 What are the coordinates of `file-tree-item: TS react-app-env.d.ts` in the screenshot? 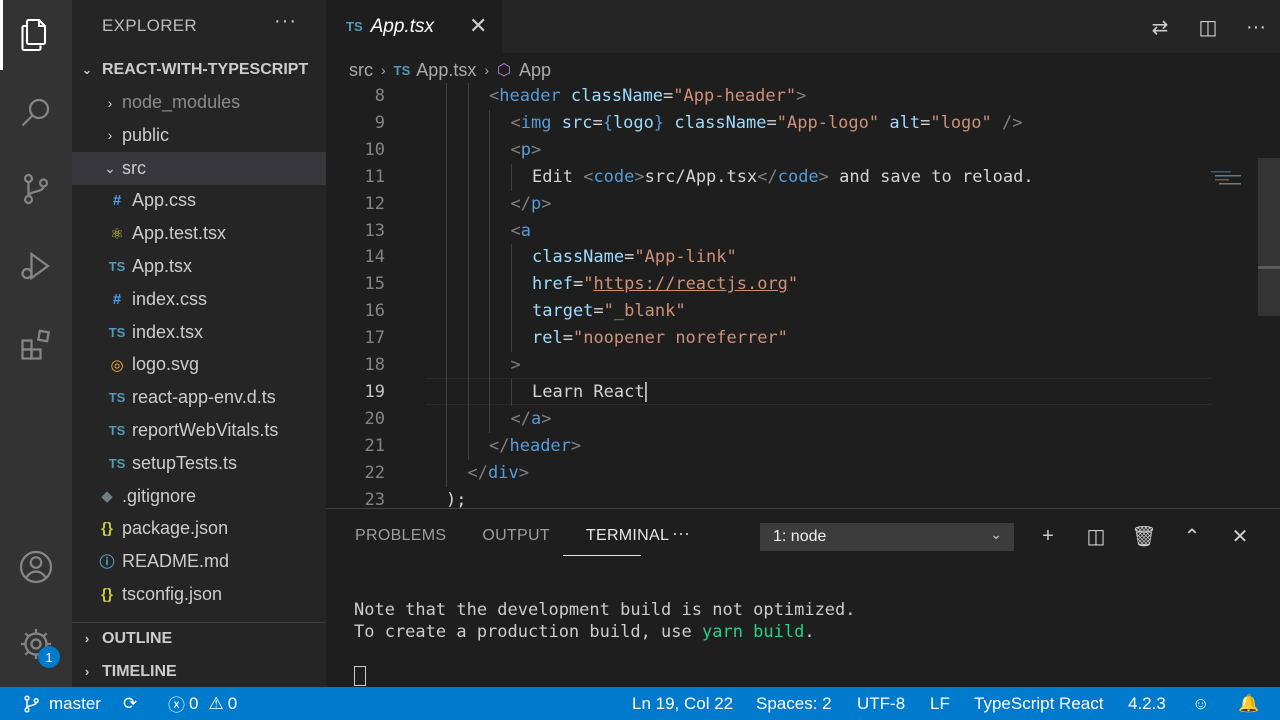 It's located at (199, 397).